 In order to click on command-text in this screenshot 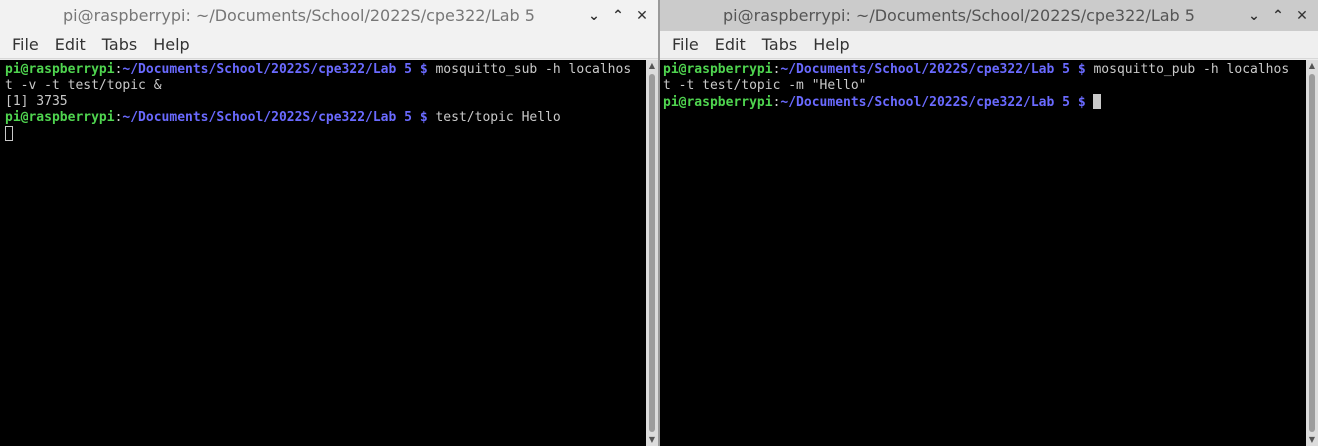, I will do `click(1090, 102)`.